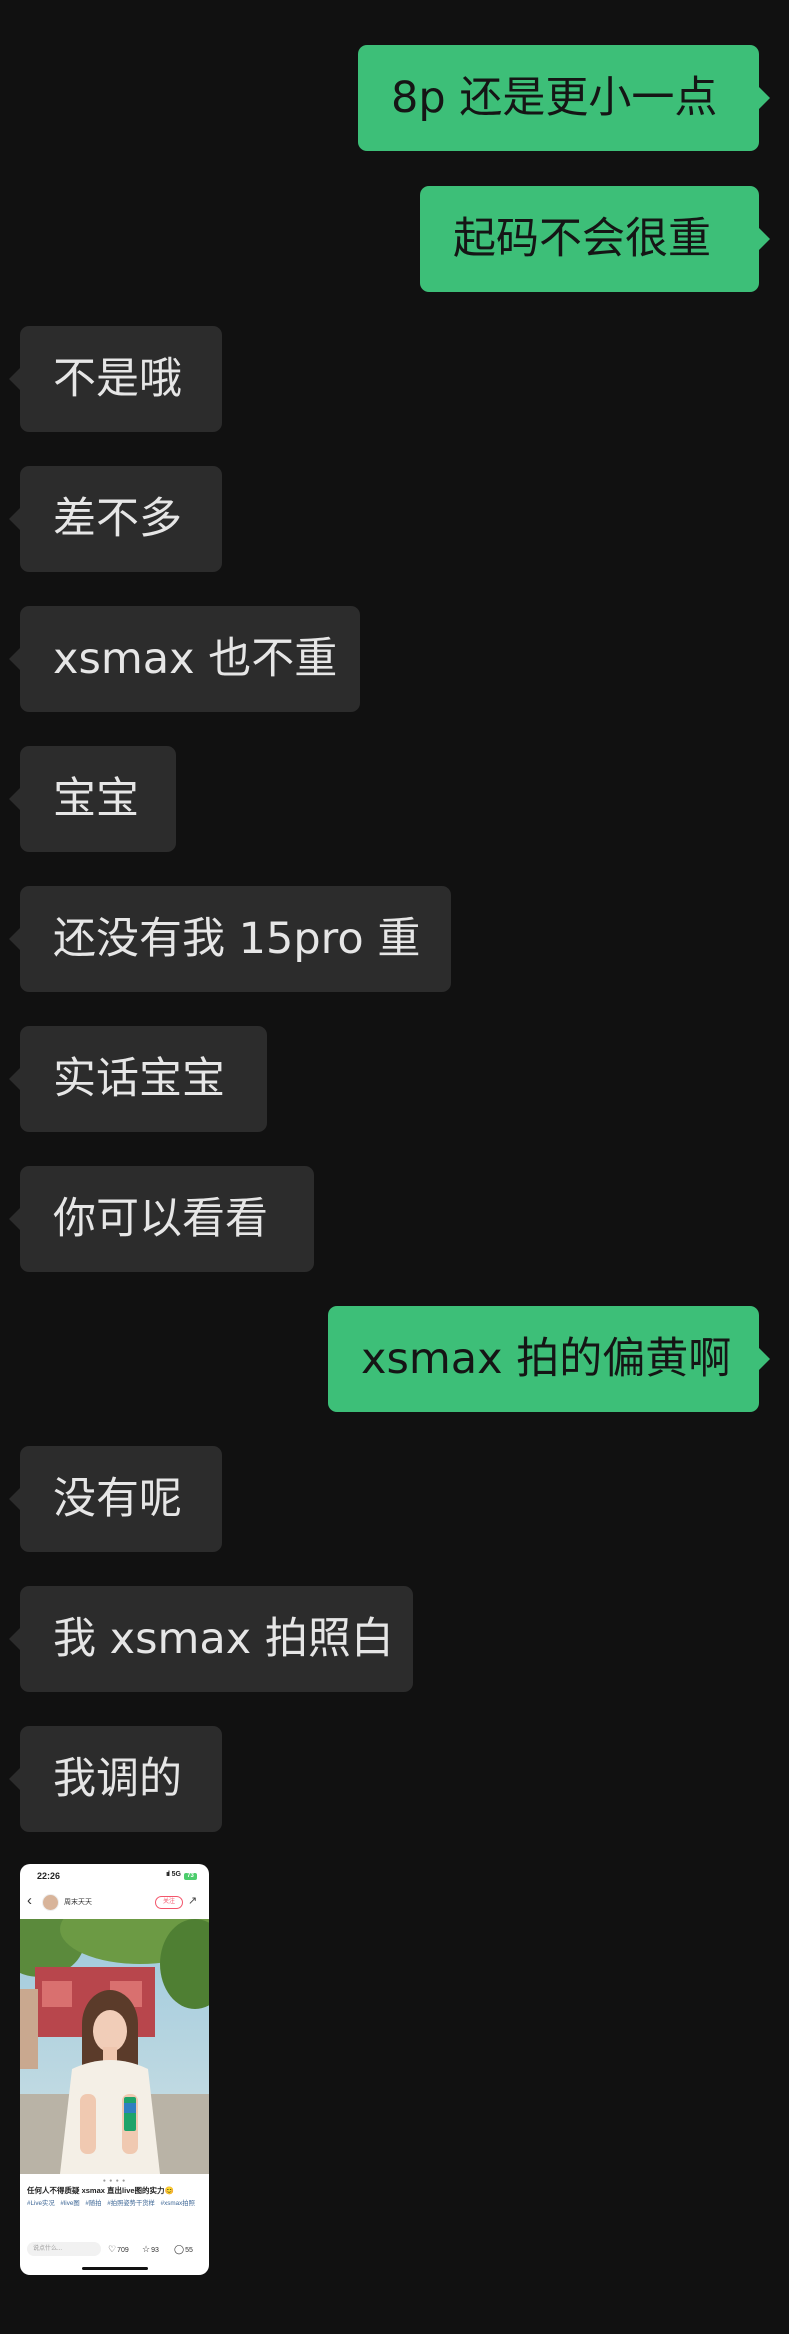  Describe the element at coordinates (115, 1499) in the screenshot. I see `message-bubble-incoming: 没有呢` at that location.